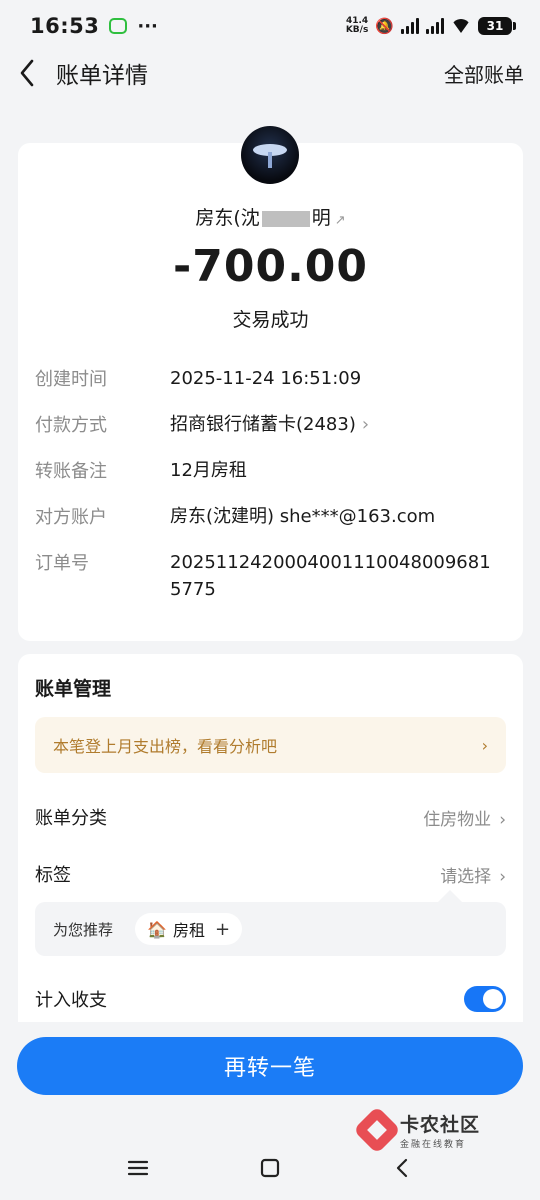 The height and width of the screenshot is (1200, 540). Describe the element at coordinates (330, 576) in the screenshot. I see `detail-value: 20251124200040011100480096815775` at that location.